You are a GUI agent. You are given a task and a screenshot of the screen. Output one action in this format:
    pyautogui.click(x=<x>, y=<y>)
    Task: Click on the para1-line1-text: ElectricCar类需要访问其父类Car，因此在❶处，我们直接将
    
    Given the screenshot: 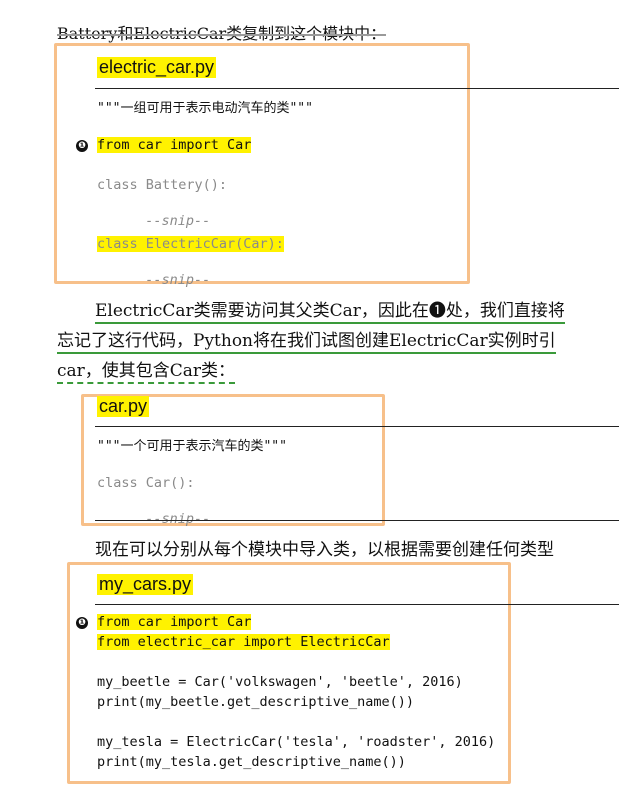 What is the action you would take?
    pyautogui.click(x=330, y=312)
    